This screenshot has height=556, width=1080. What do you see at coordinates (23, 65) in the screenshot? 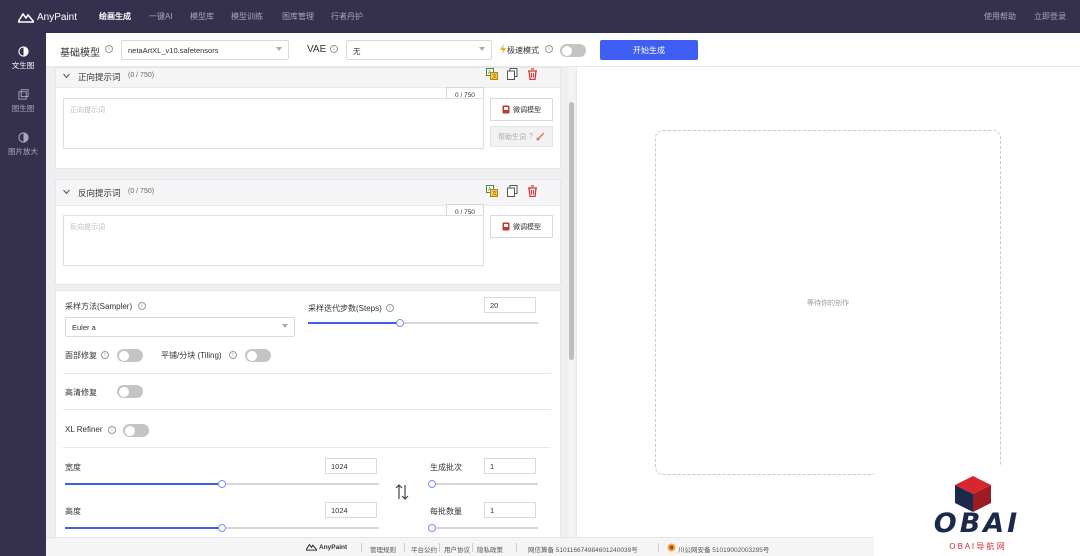
I see `sidenav-label: 文生图` at bounding box center [23, 65].